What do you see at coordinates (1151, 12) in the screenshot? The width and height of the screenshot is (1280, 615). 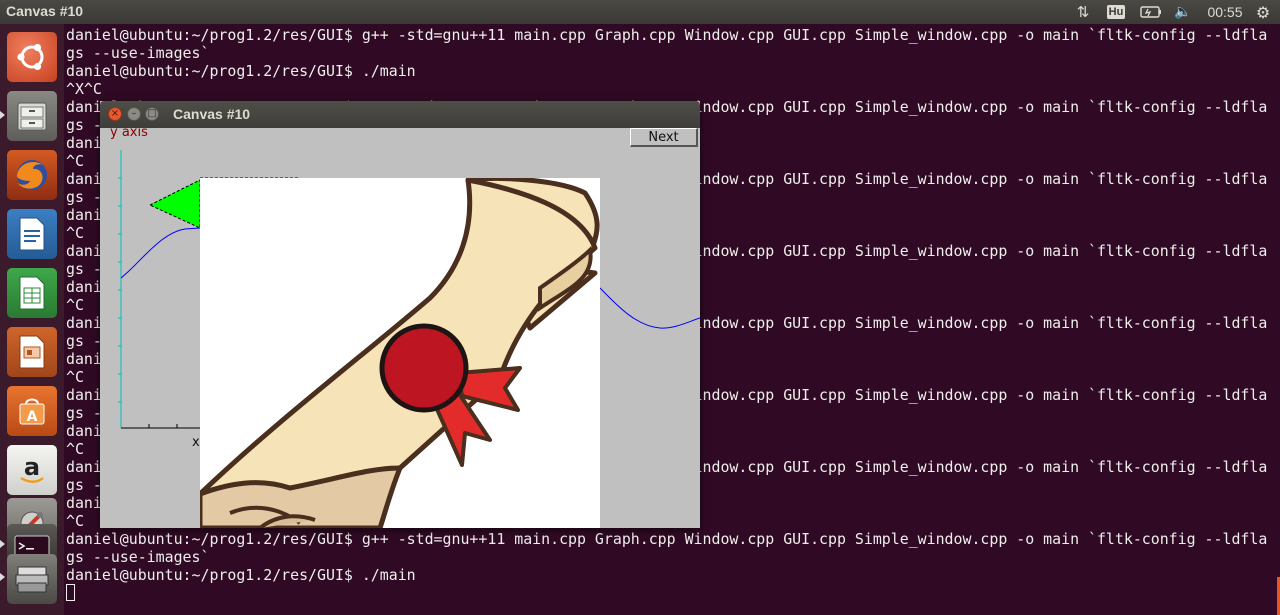 I see `battery-icon` at bounding box center [1151, 12].